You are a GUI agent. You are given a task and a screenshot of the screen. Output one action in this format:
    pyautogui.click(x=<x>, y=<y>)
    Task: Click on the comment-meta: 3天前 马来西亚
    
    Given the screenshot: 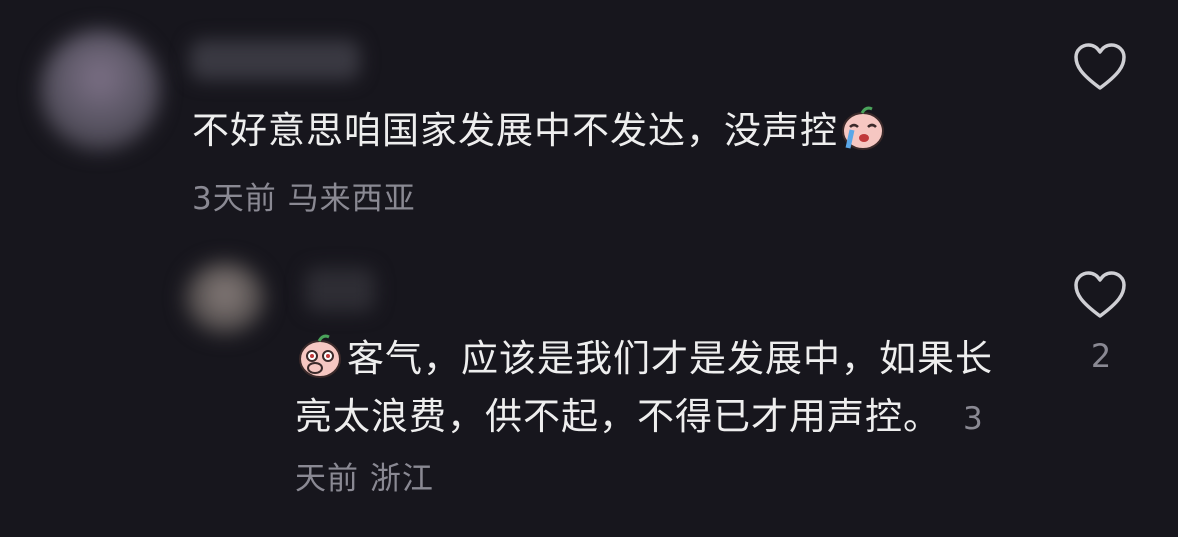 What is the action you would take?
    pyautogui.click(x=304, y=199)
    